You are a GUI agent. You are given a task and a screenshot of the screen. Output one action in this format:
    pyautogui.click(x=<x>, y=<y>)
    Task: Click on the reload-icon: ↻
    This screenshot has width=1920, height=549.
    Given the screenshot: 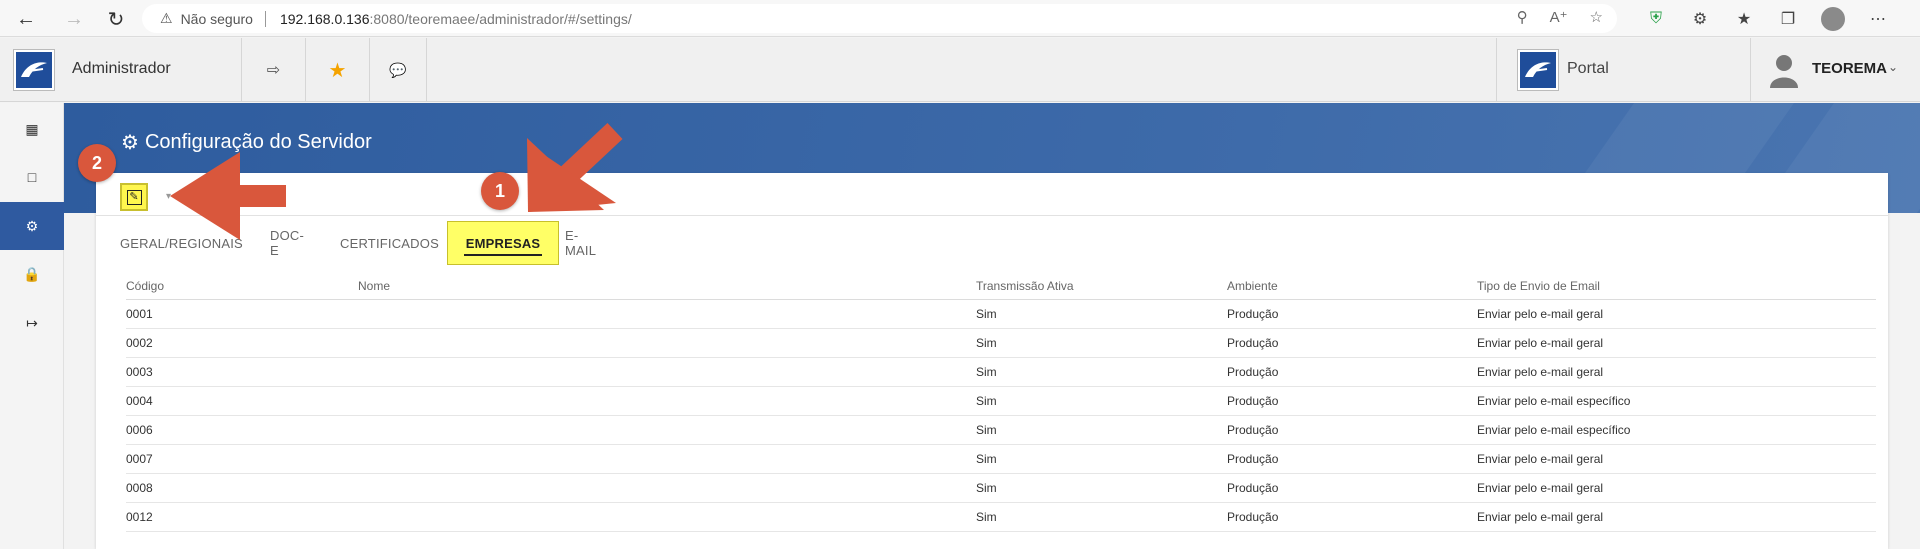 What is the action you would take?
    pyautogui.click(x=116, y=19)
    